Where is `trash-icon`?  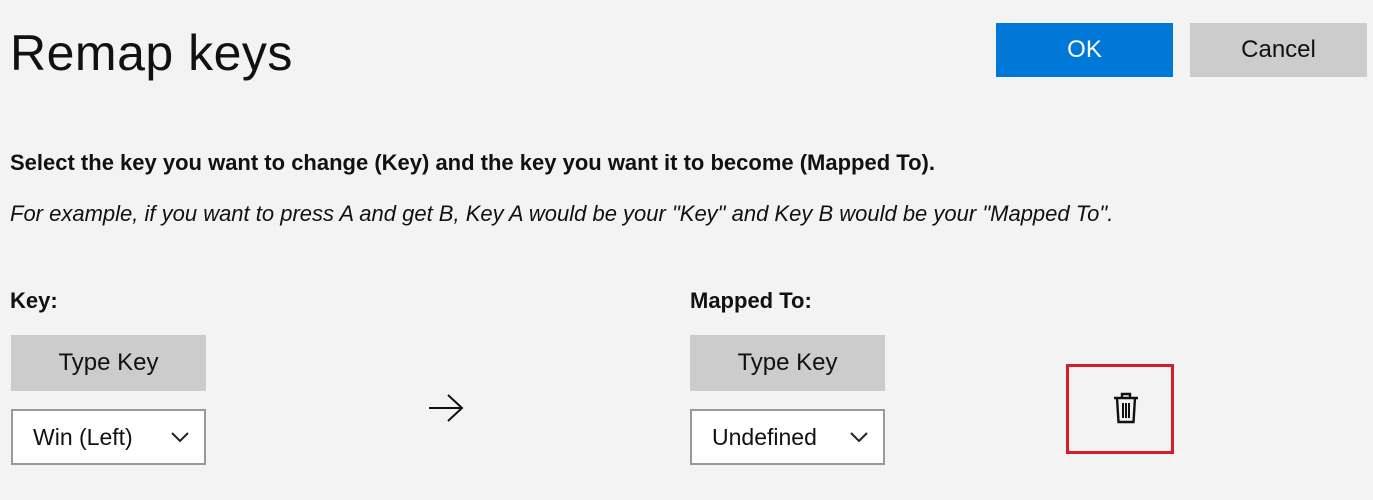 trash-icon is located at coordinates (1126, 408).